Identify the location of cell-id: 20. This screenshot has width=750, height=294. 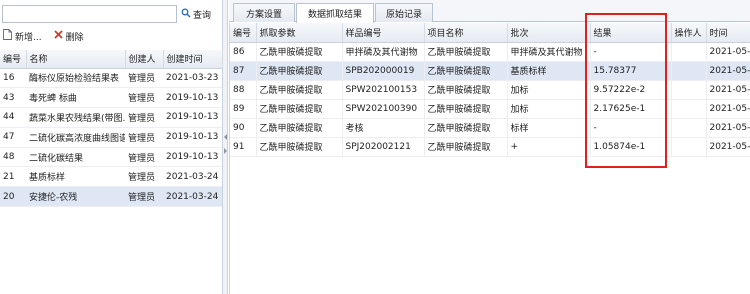
(13, 197).